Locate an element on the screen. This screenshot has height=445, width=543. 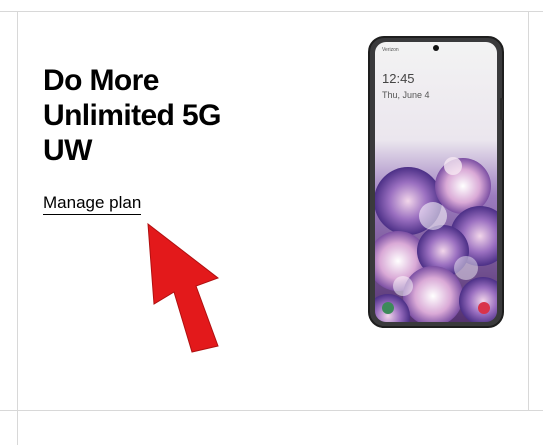
top-divider is located at coordinates (271, 11).